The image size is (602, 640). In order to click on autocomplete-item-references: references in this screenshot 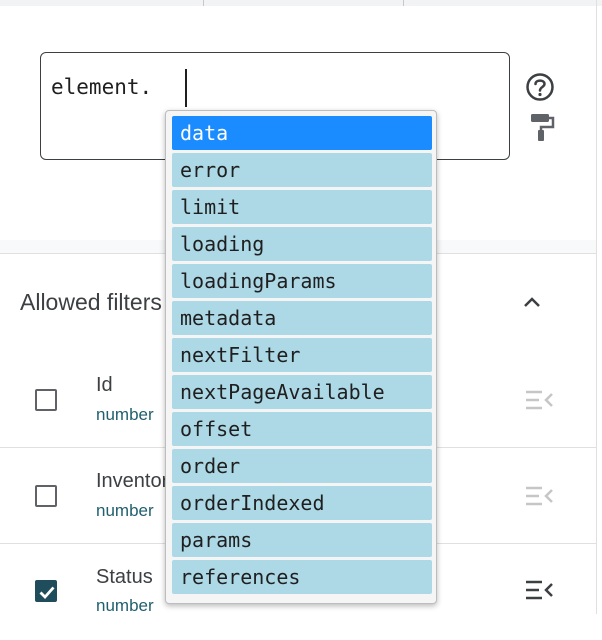, I will do `click(302, 577)`.